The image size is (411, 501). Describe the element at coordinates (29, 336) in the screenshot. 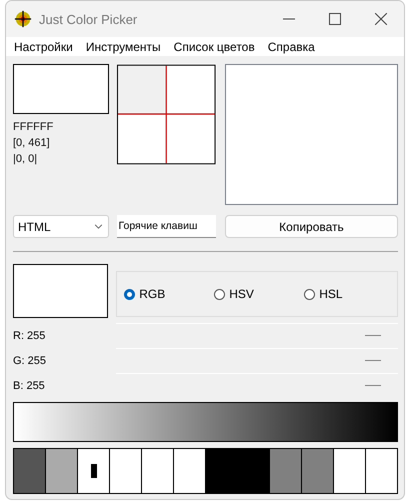

I see `channel-value: R: 255` at that location.